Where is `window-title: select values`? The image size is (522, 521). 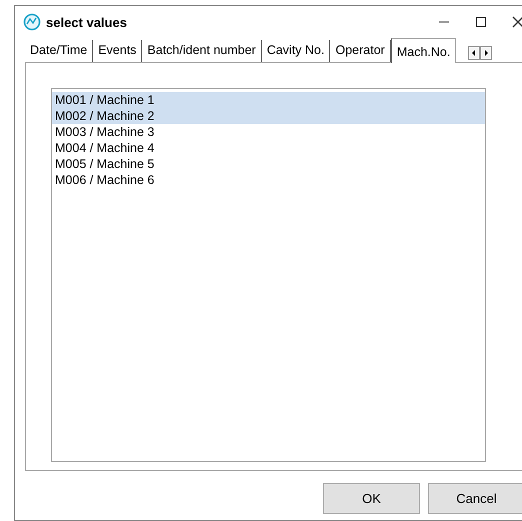 window-title: select values is located at coordinates (86, 22).